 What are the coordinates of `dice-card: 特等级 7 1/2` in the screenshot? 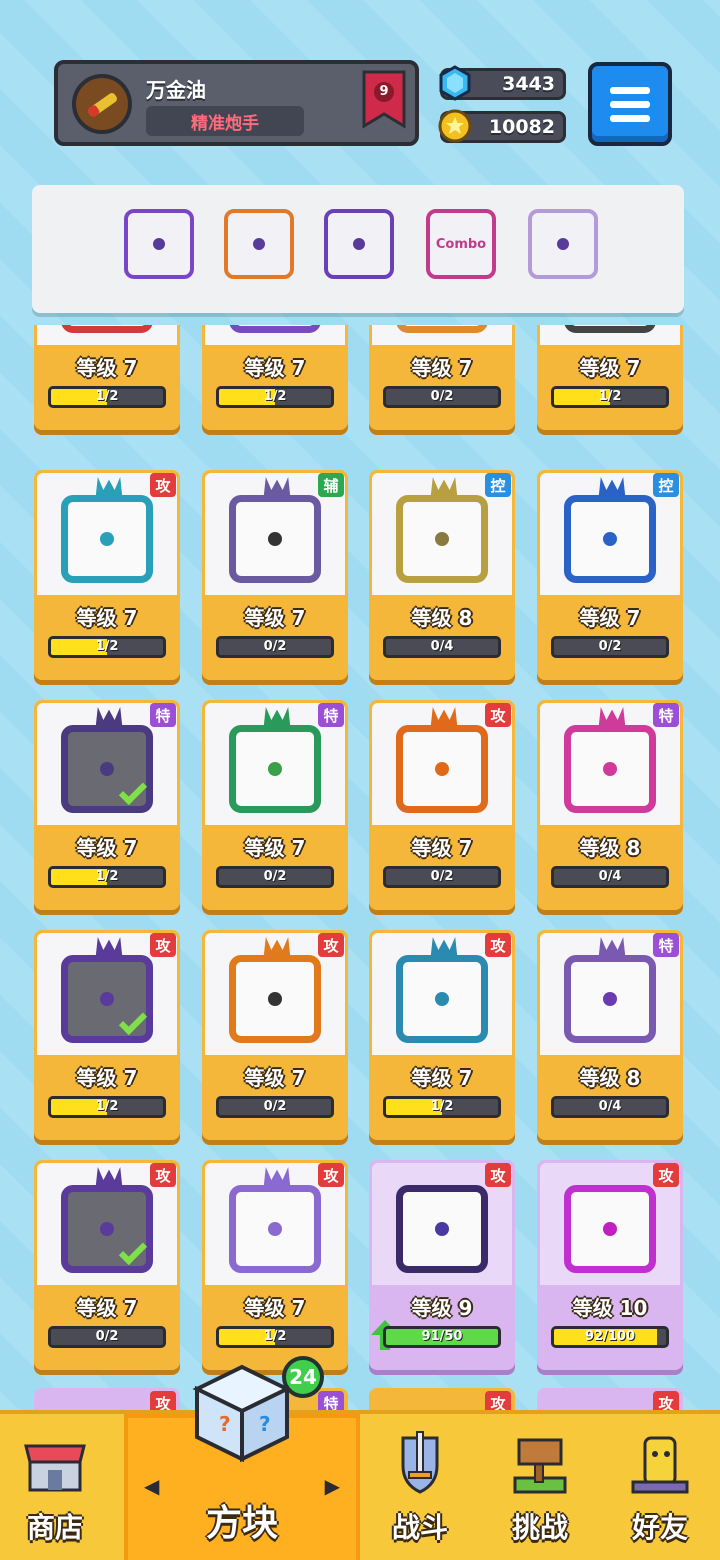 It's located at (107, 805).